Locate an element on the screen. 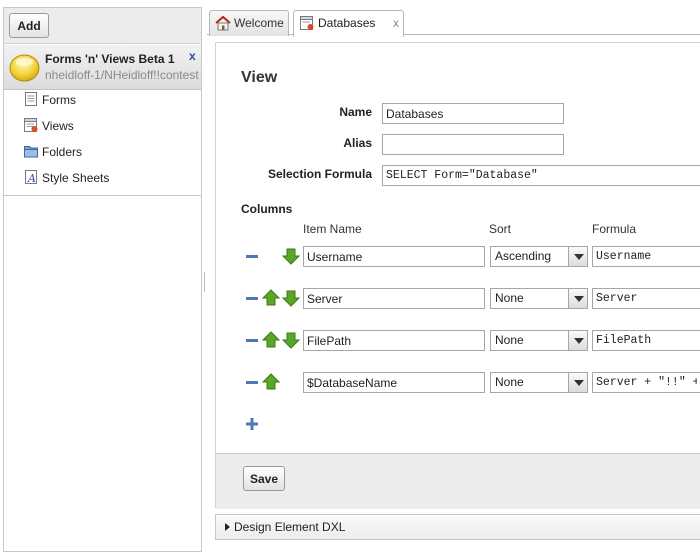  tab-label: Databases is located at coordinates (347, 23).